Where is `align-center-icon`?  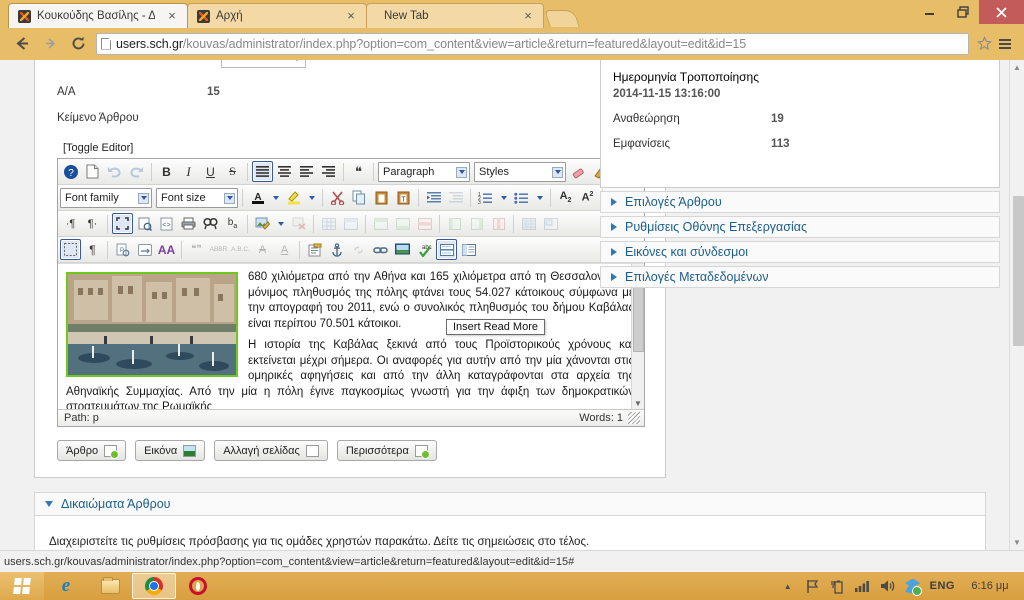
align-center-icon is located at coordinates (284, 171).